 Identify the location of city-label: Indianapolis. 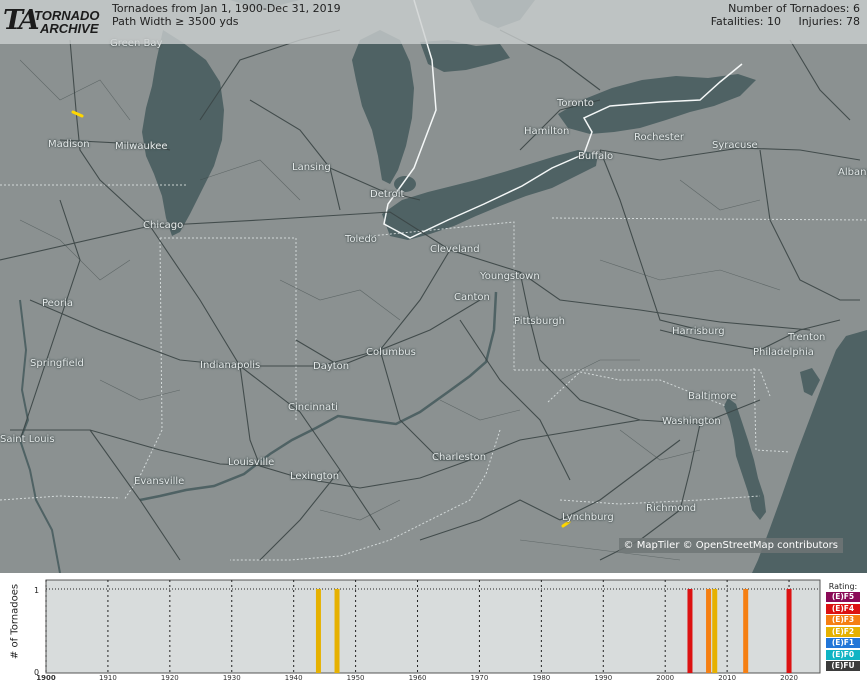
(230, 365).